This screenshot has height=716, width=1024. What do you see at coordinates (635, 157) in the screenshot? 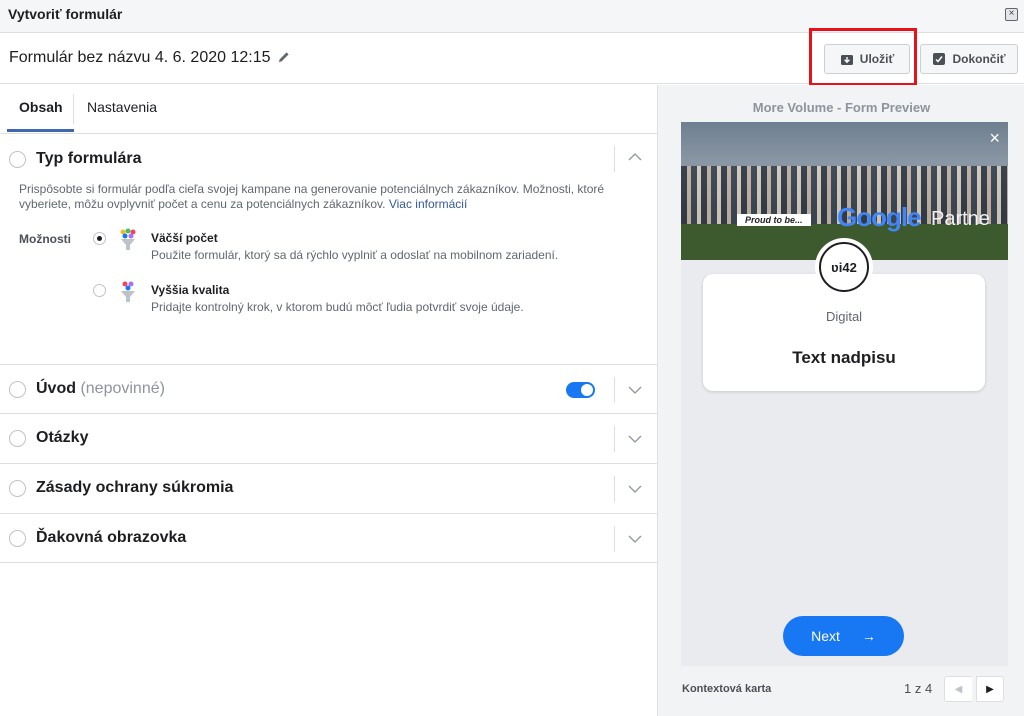
I see `chevron-up-icon` at bounding box center [635, 157].